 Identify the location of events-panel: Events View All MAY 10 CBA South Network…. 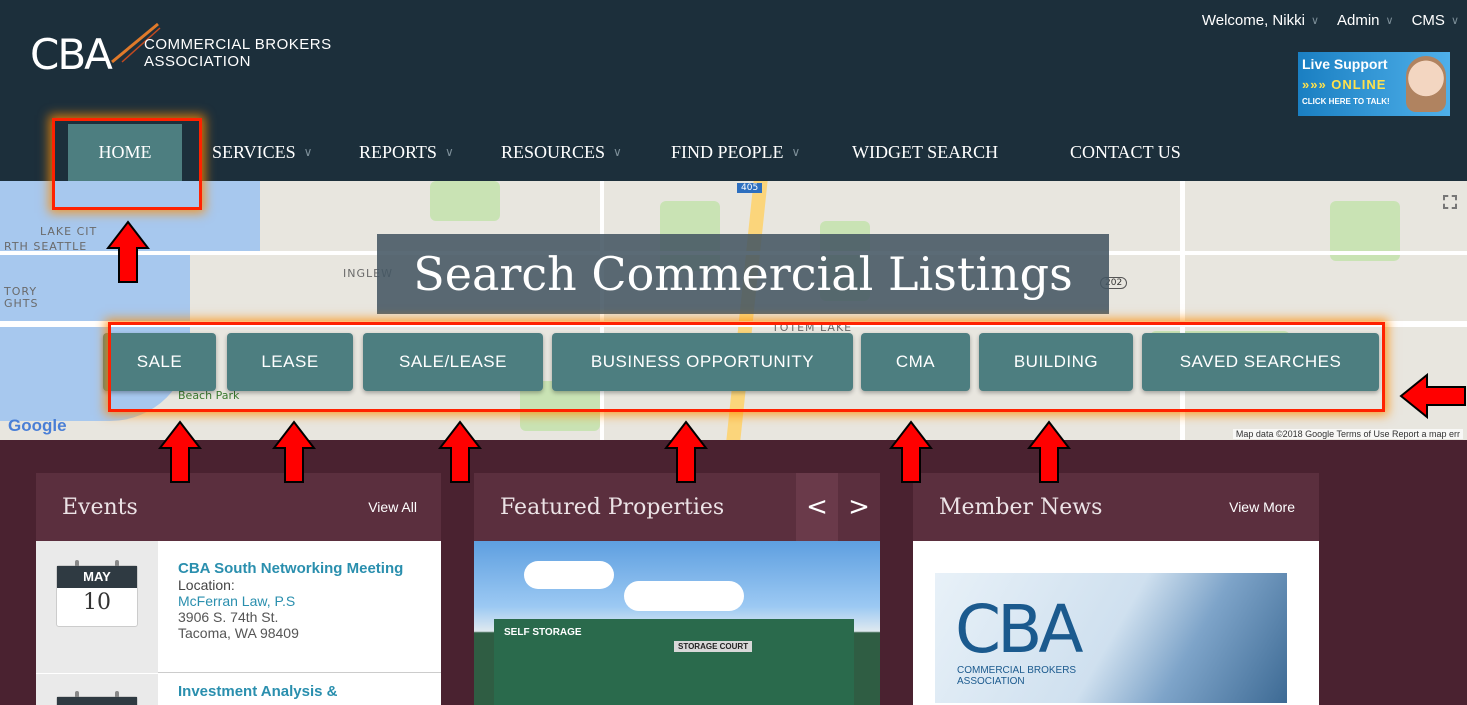
(238, 589).